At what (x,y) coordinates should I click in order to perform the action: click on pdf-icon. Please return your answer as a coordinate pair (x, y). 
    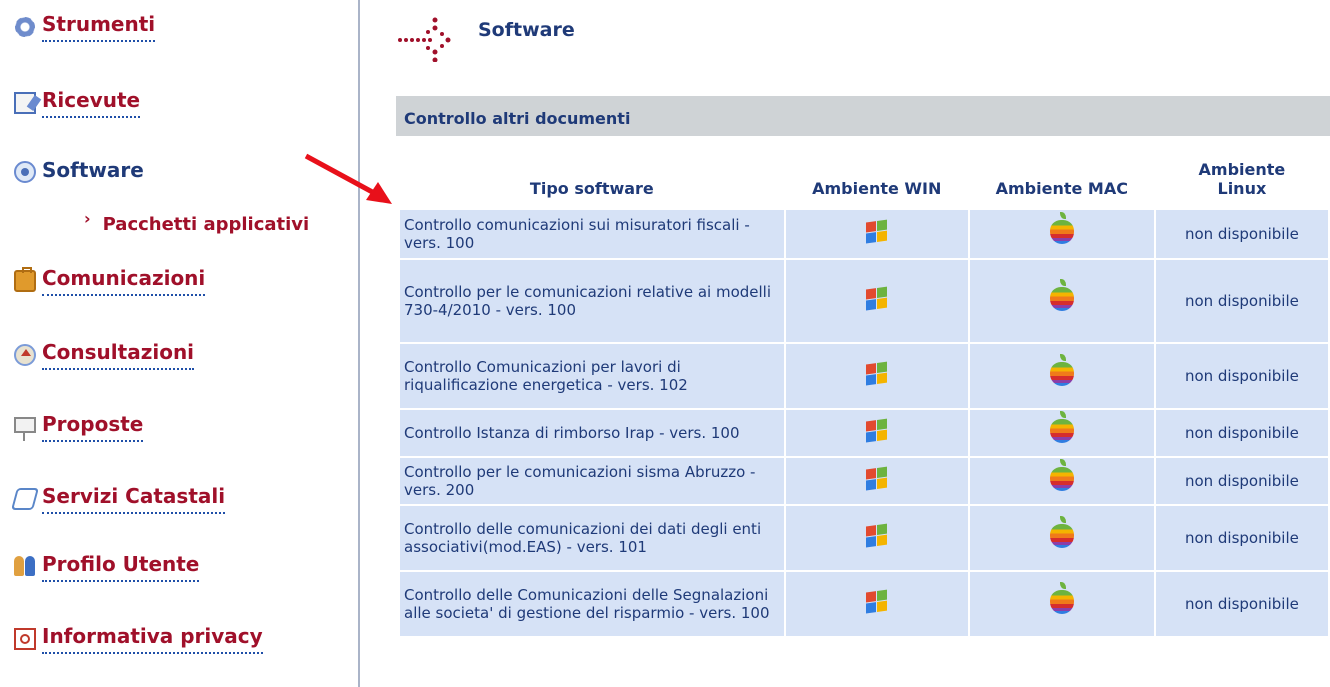
    Looking at the image, I should click on (25, 639).